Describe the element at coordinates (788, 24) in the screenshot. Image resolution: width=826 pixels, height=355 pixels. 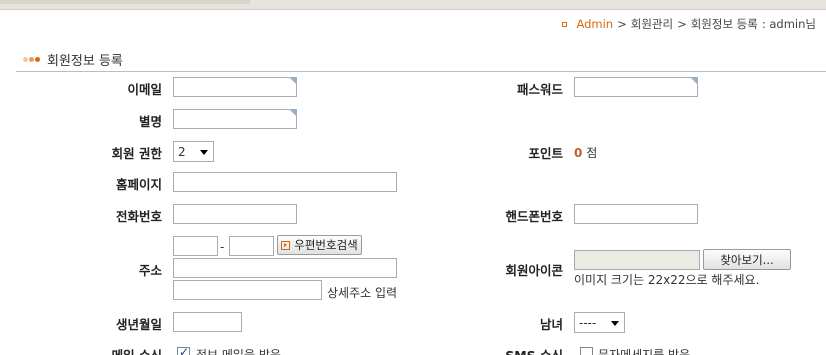
I see `breadcrumb-user: : admin님` at that location.